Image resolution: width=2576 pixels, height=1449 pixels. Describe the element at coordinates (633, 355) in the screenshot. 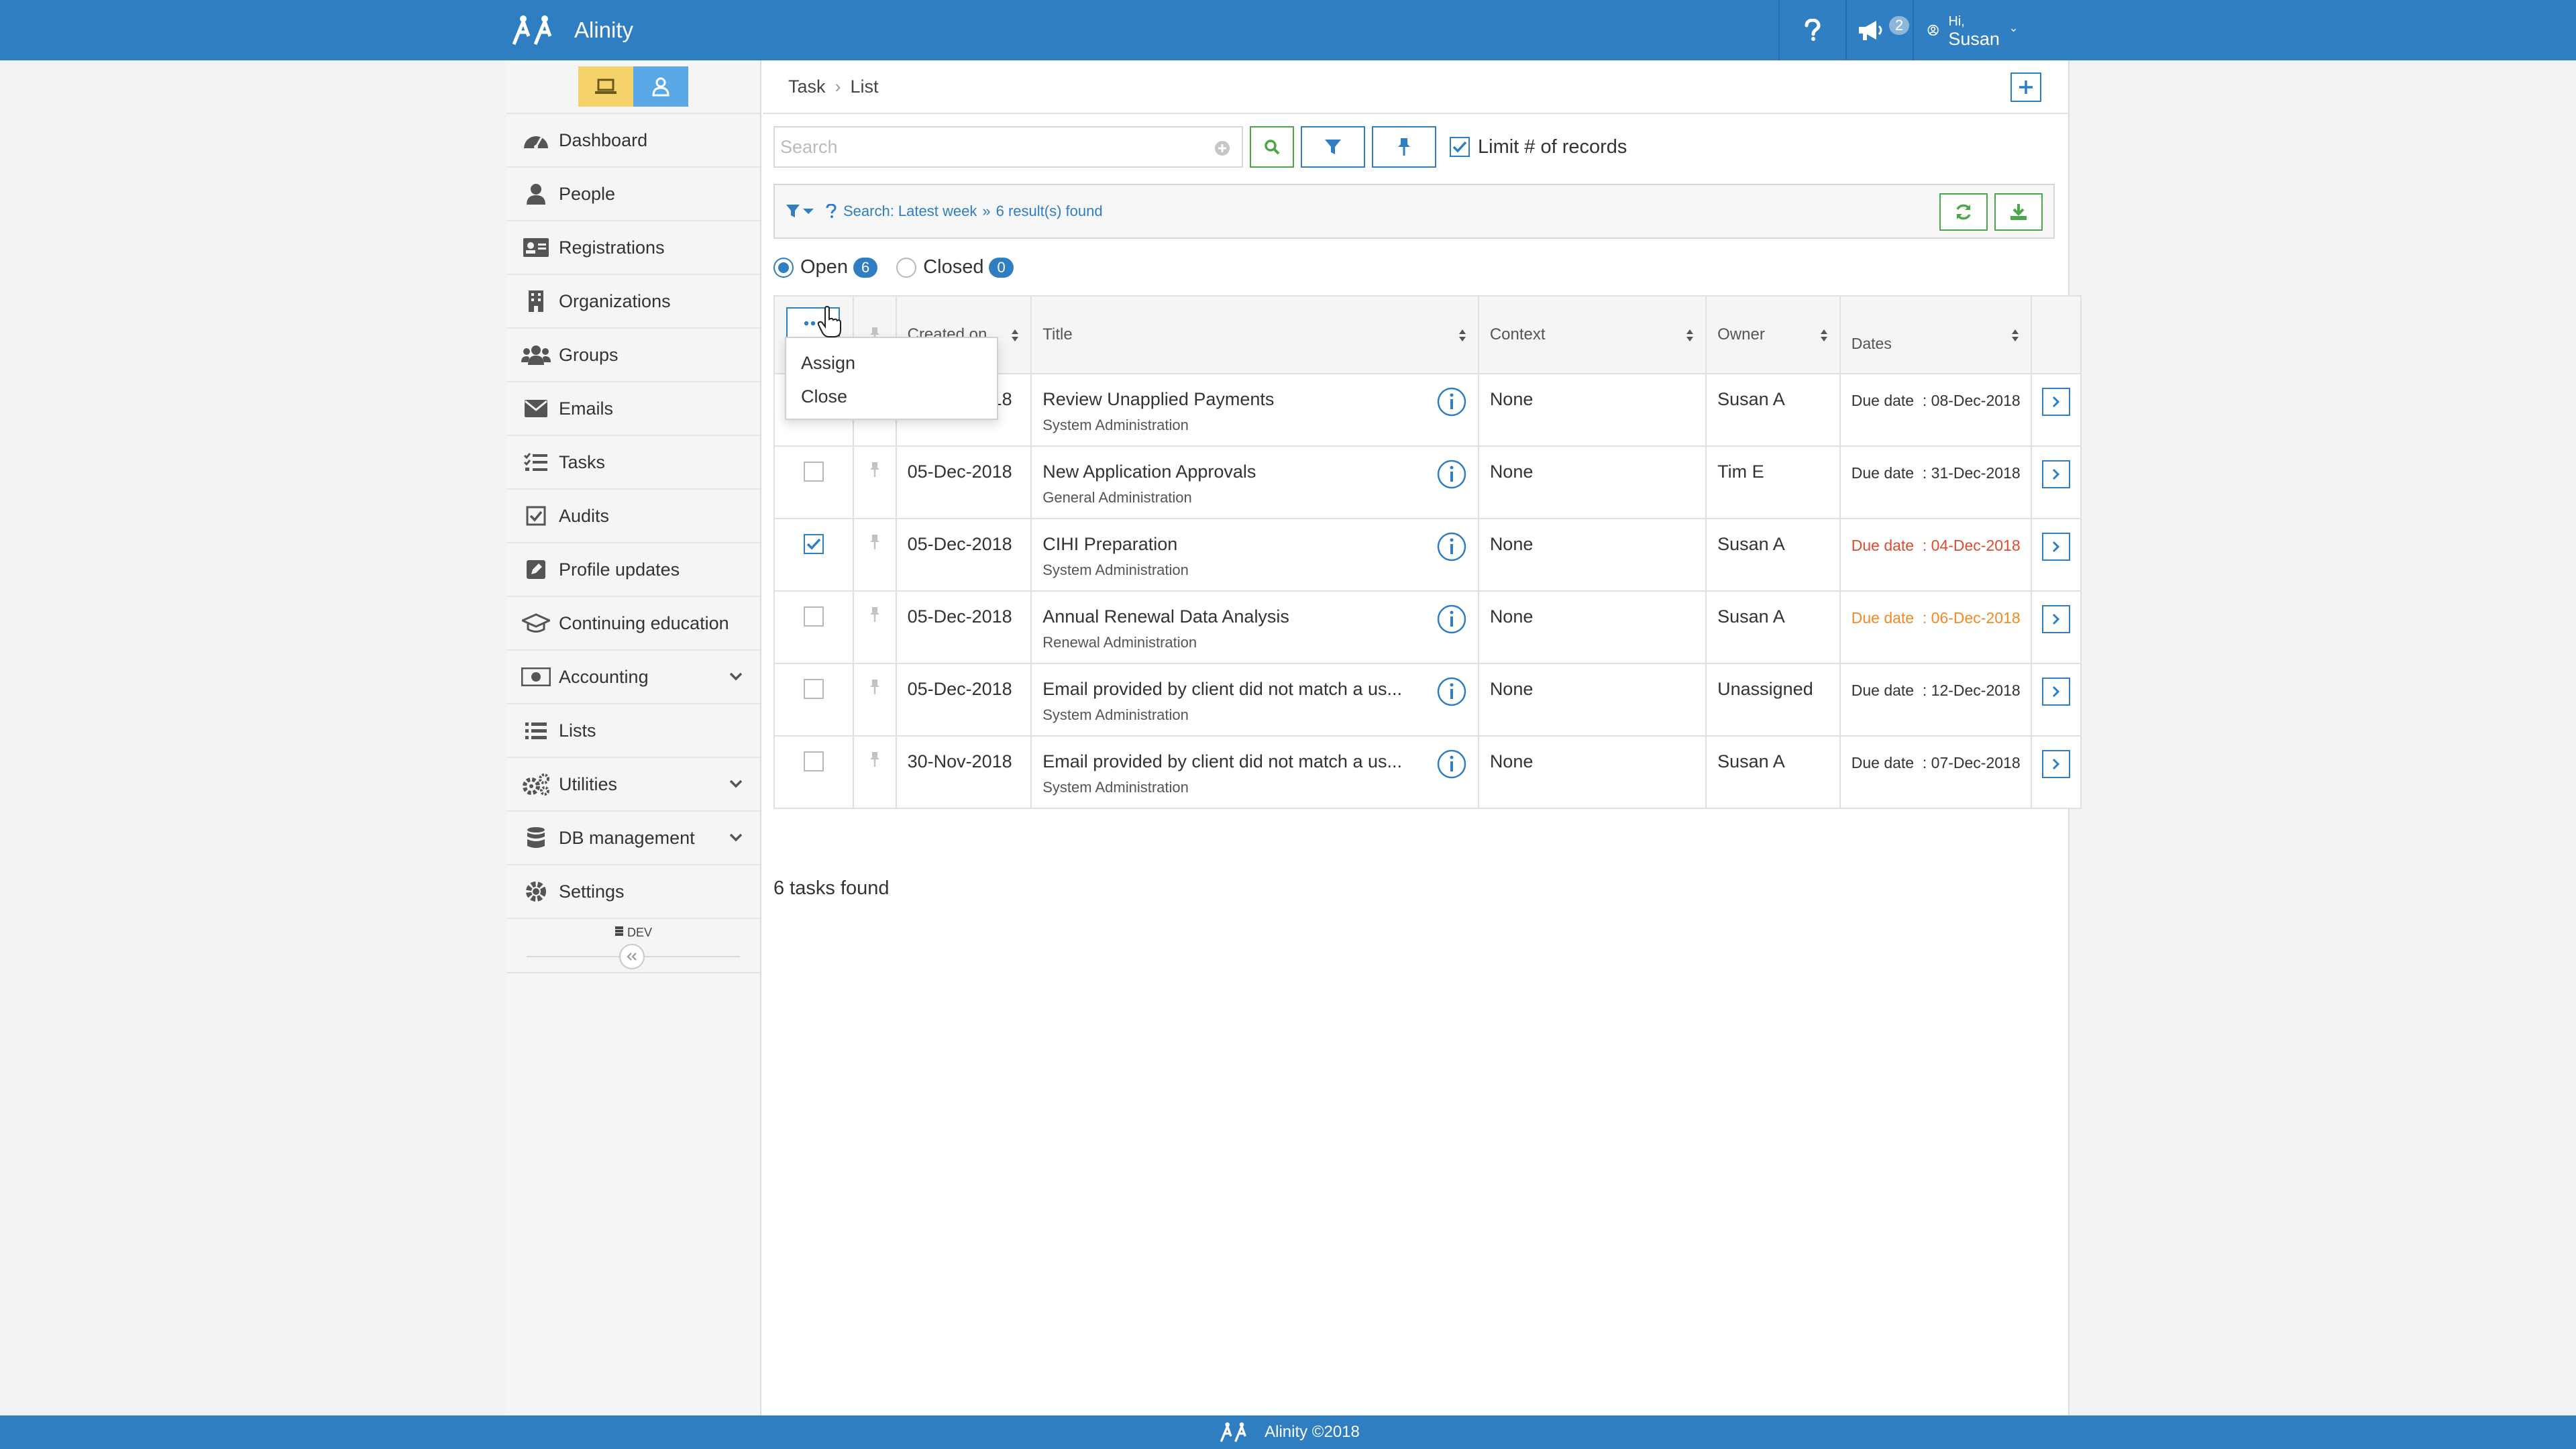

I see `sidebar-item-groups: Groups` at that location.